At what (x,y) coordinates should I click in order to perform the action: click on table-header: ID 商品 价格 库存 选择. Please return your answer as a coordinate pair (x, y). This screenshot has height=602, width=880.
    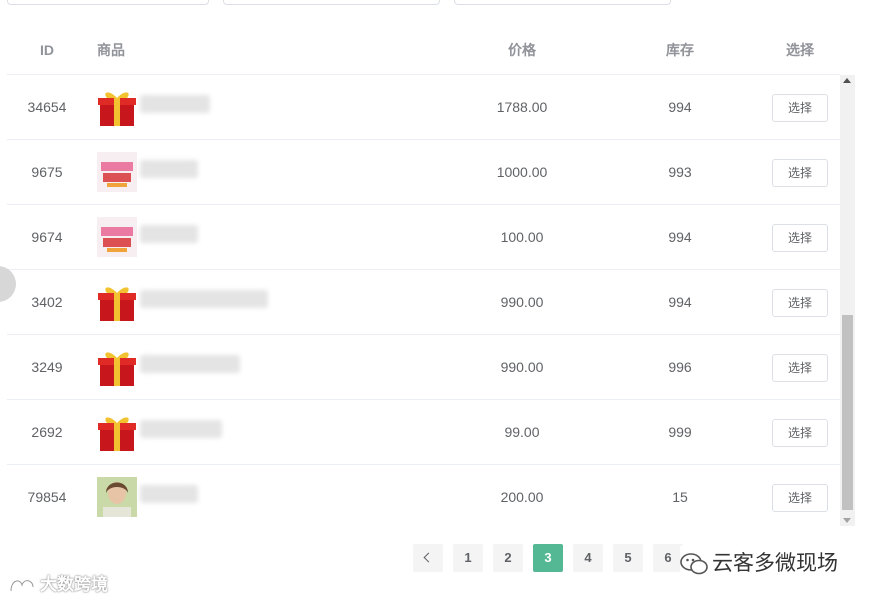
    Looking at the image, I should click on (423, 51).